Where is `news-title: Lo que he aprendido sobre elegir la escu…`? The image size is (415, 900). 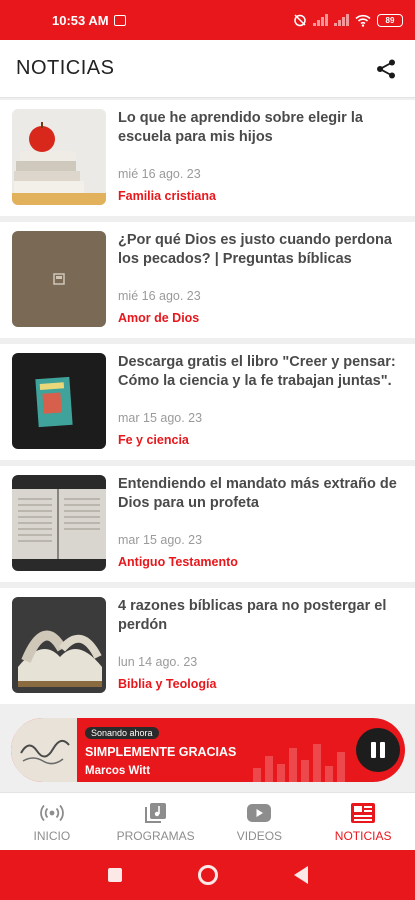
news-title: Lo que he aprendido sobre elegir la escu… is located at coordinates (240, 127).